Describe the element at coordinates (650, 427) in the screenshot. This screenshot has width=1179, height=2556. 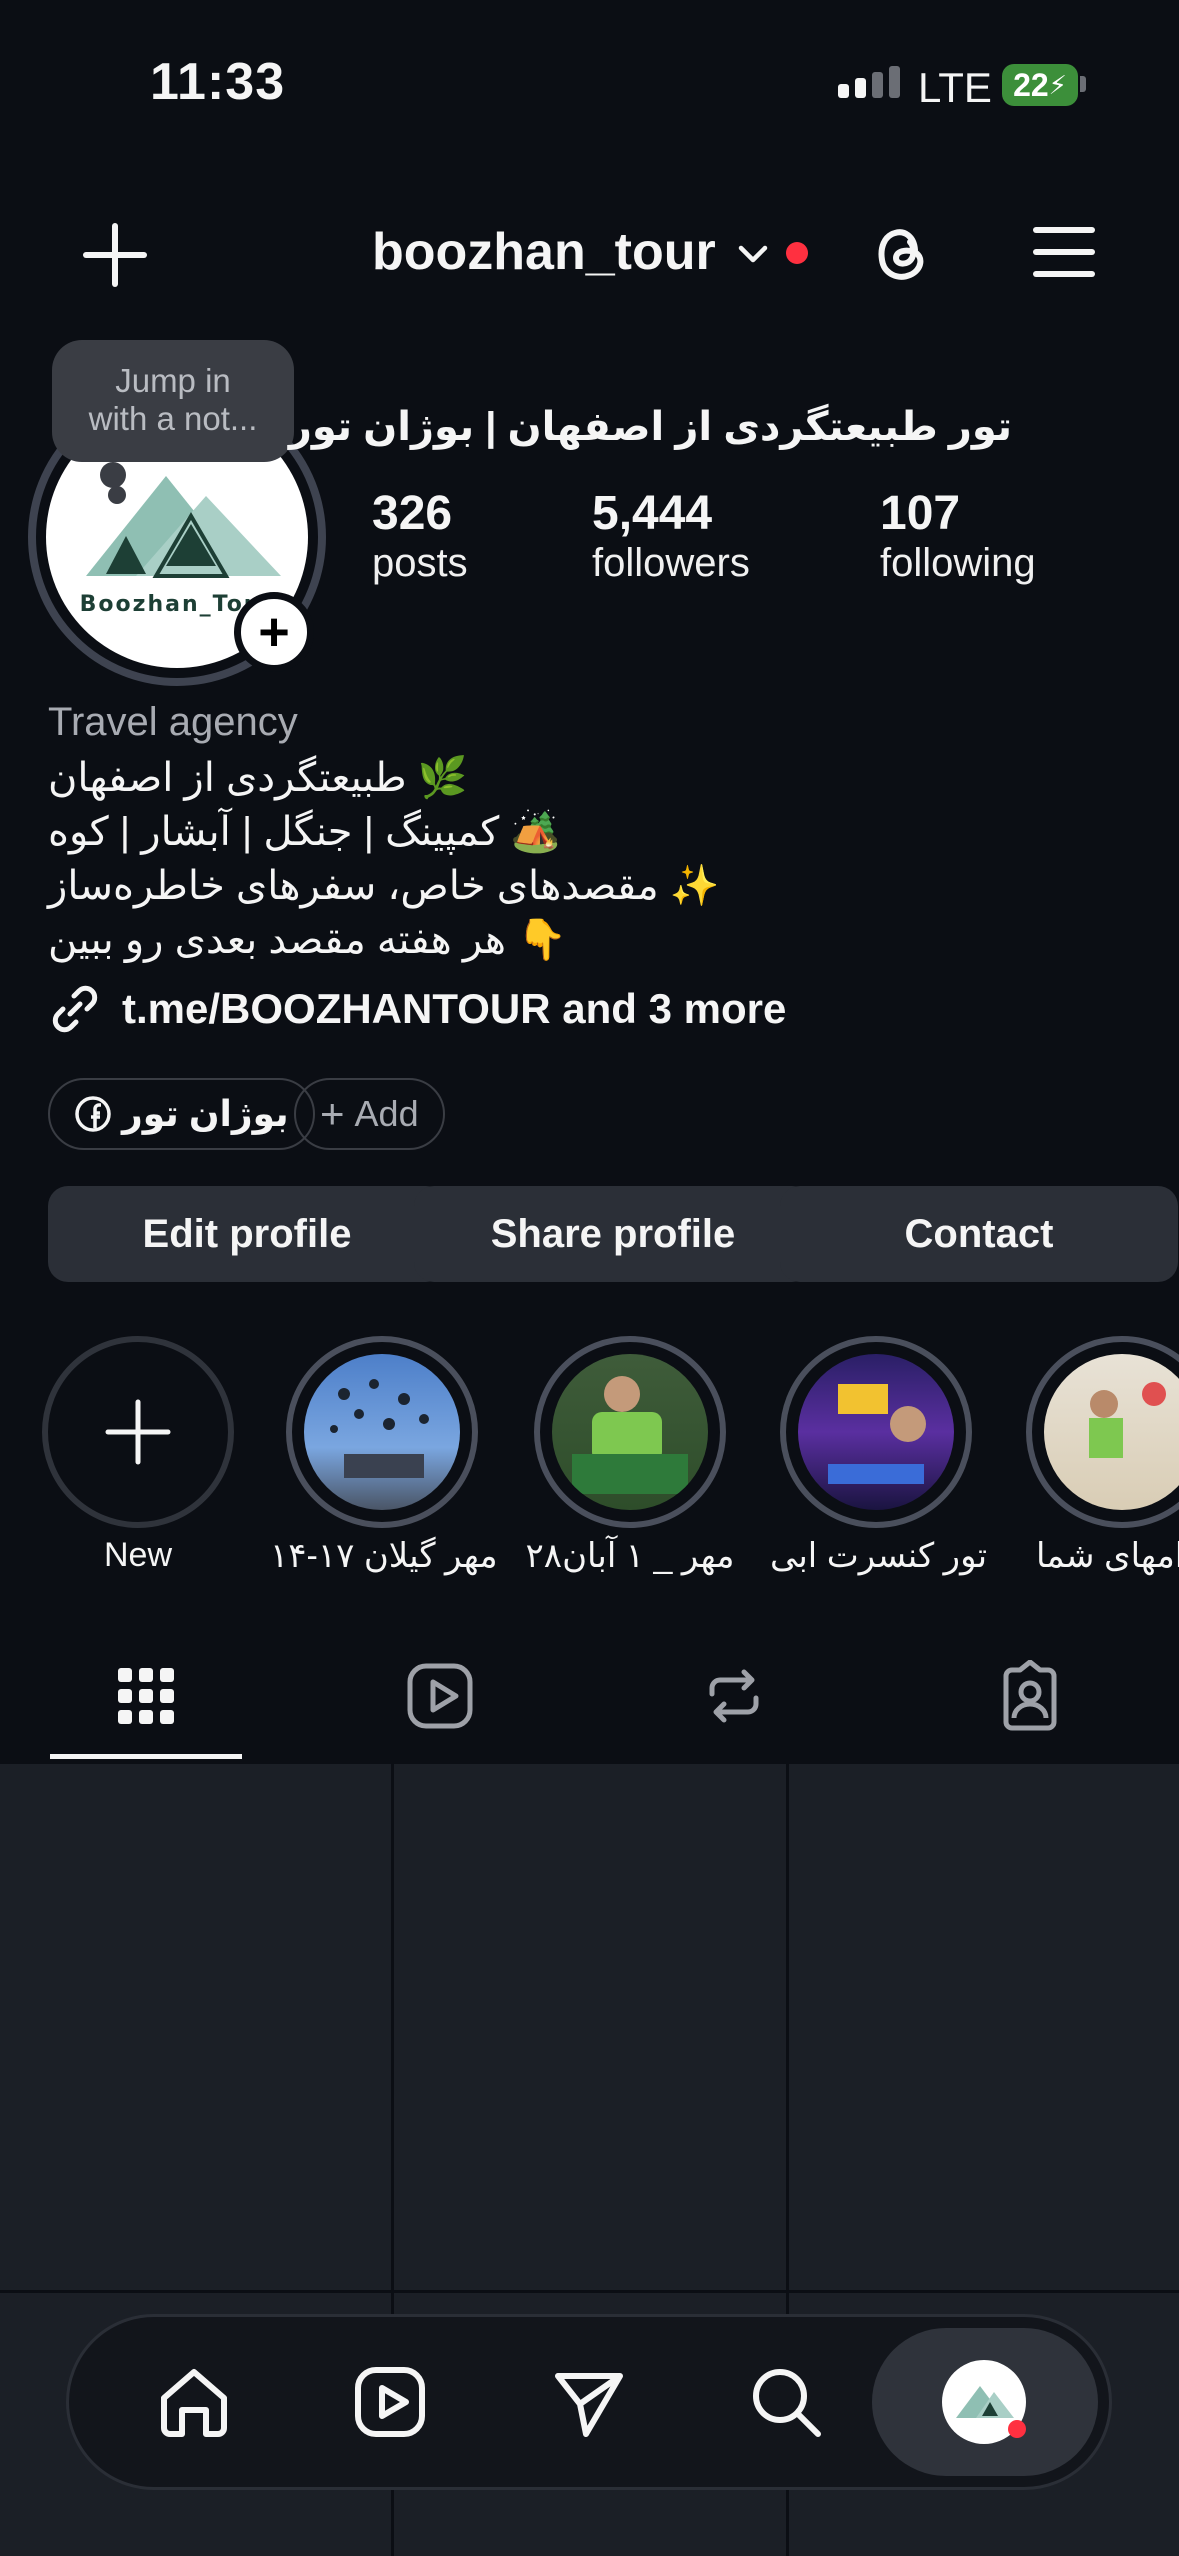
I see `profile-display-name: تور طبیعتگردی از اصفهان | بوژان تور` at that location.